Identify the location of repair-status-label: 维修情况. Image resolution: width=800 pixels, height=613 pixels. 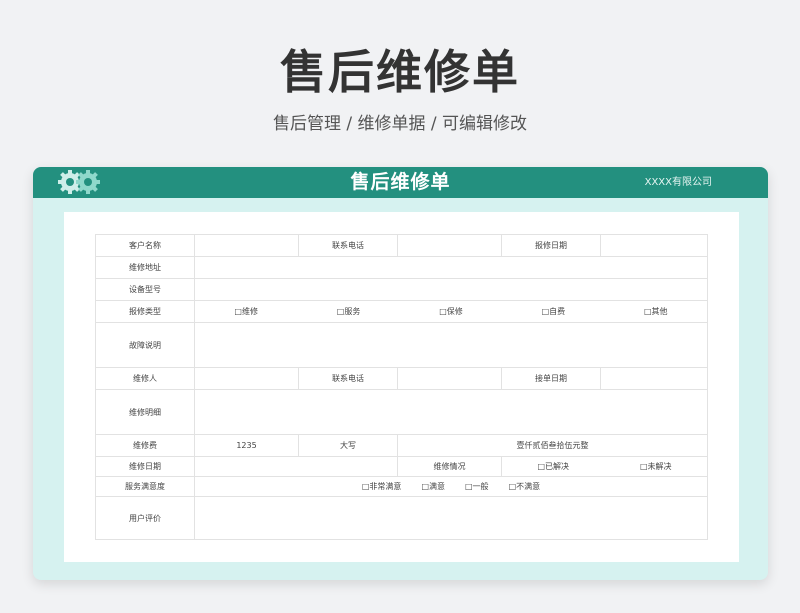
(449, 466).